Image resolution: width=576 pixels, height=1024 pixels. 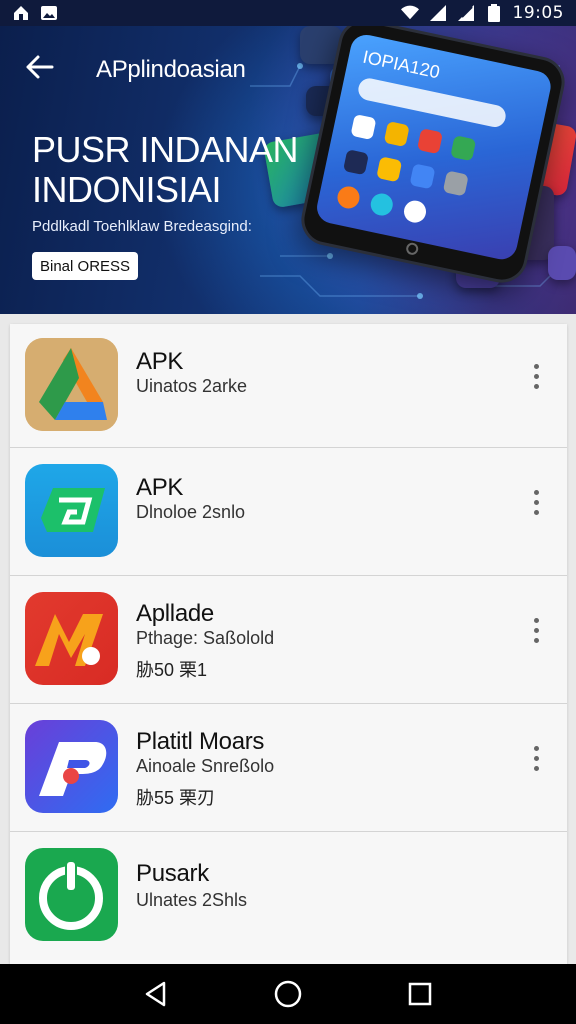 I want to click on hero-title-line-1: PUSR INDANAN, so click(x=165, y=149).